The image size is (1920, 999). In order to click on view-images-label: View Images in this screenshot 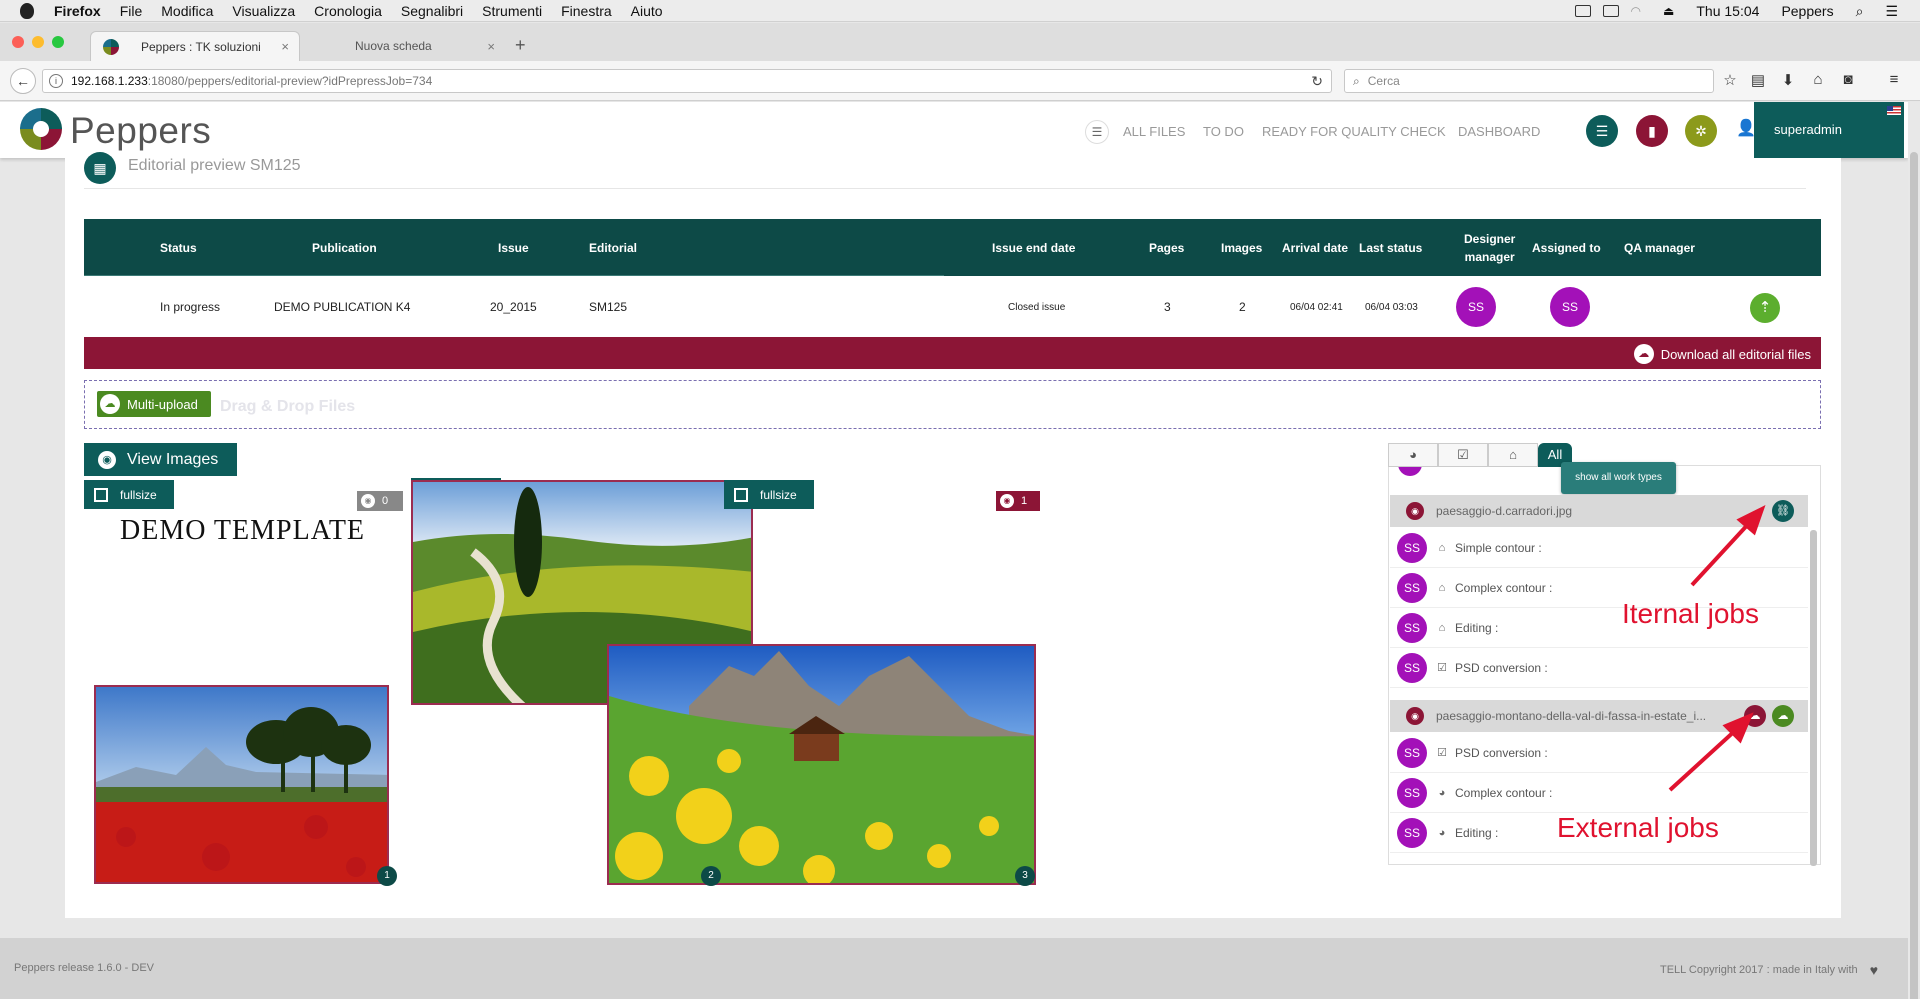, I will do `click(173, 459)`.